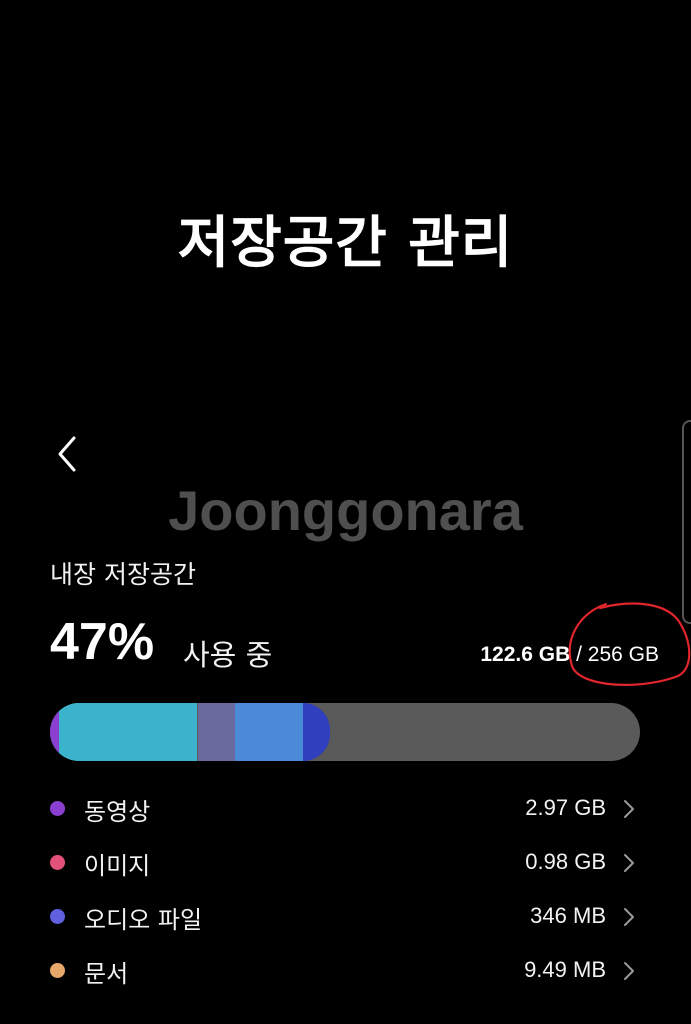  I want to click on category-label: 이미지, so click(117, 866).